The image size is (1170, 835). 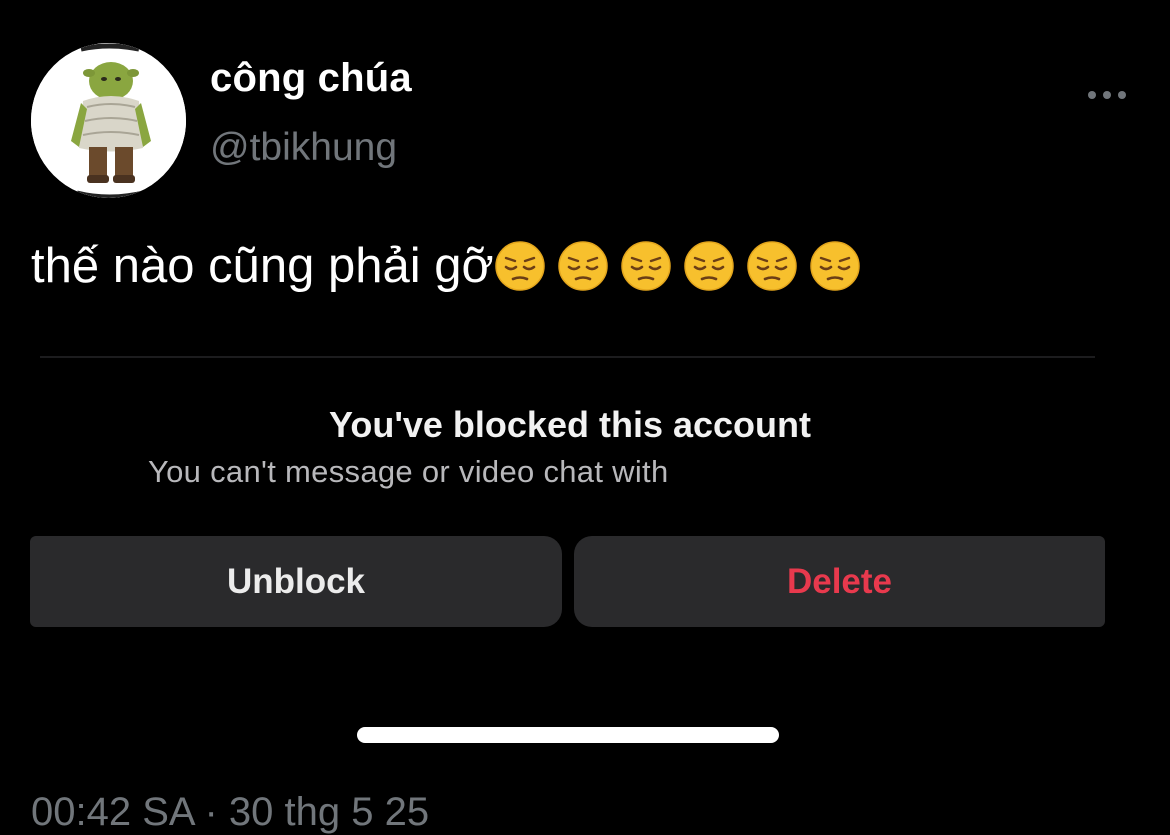 I want to click on user-handle: @tbikhung, so click(x=303, y=148).